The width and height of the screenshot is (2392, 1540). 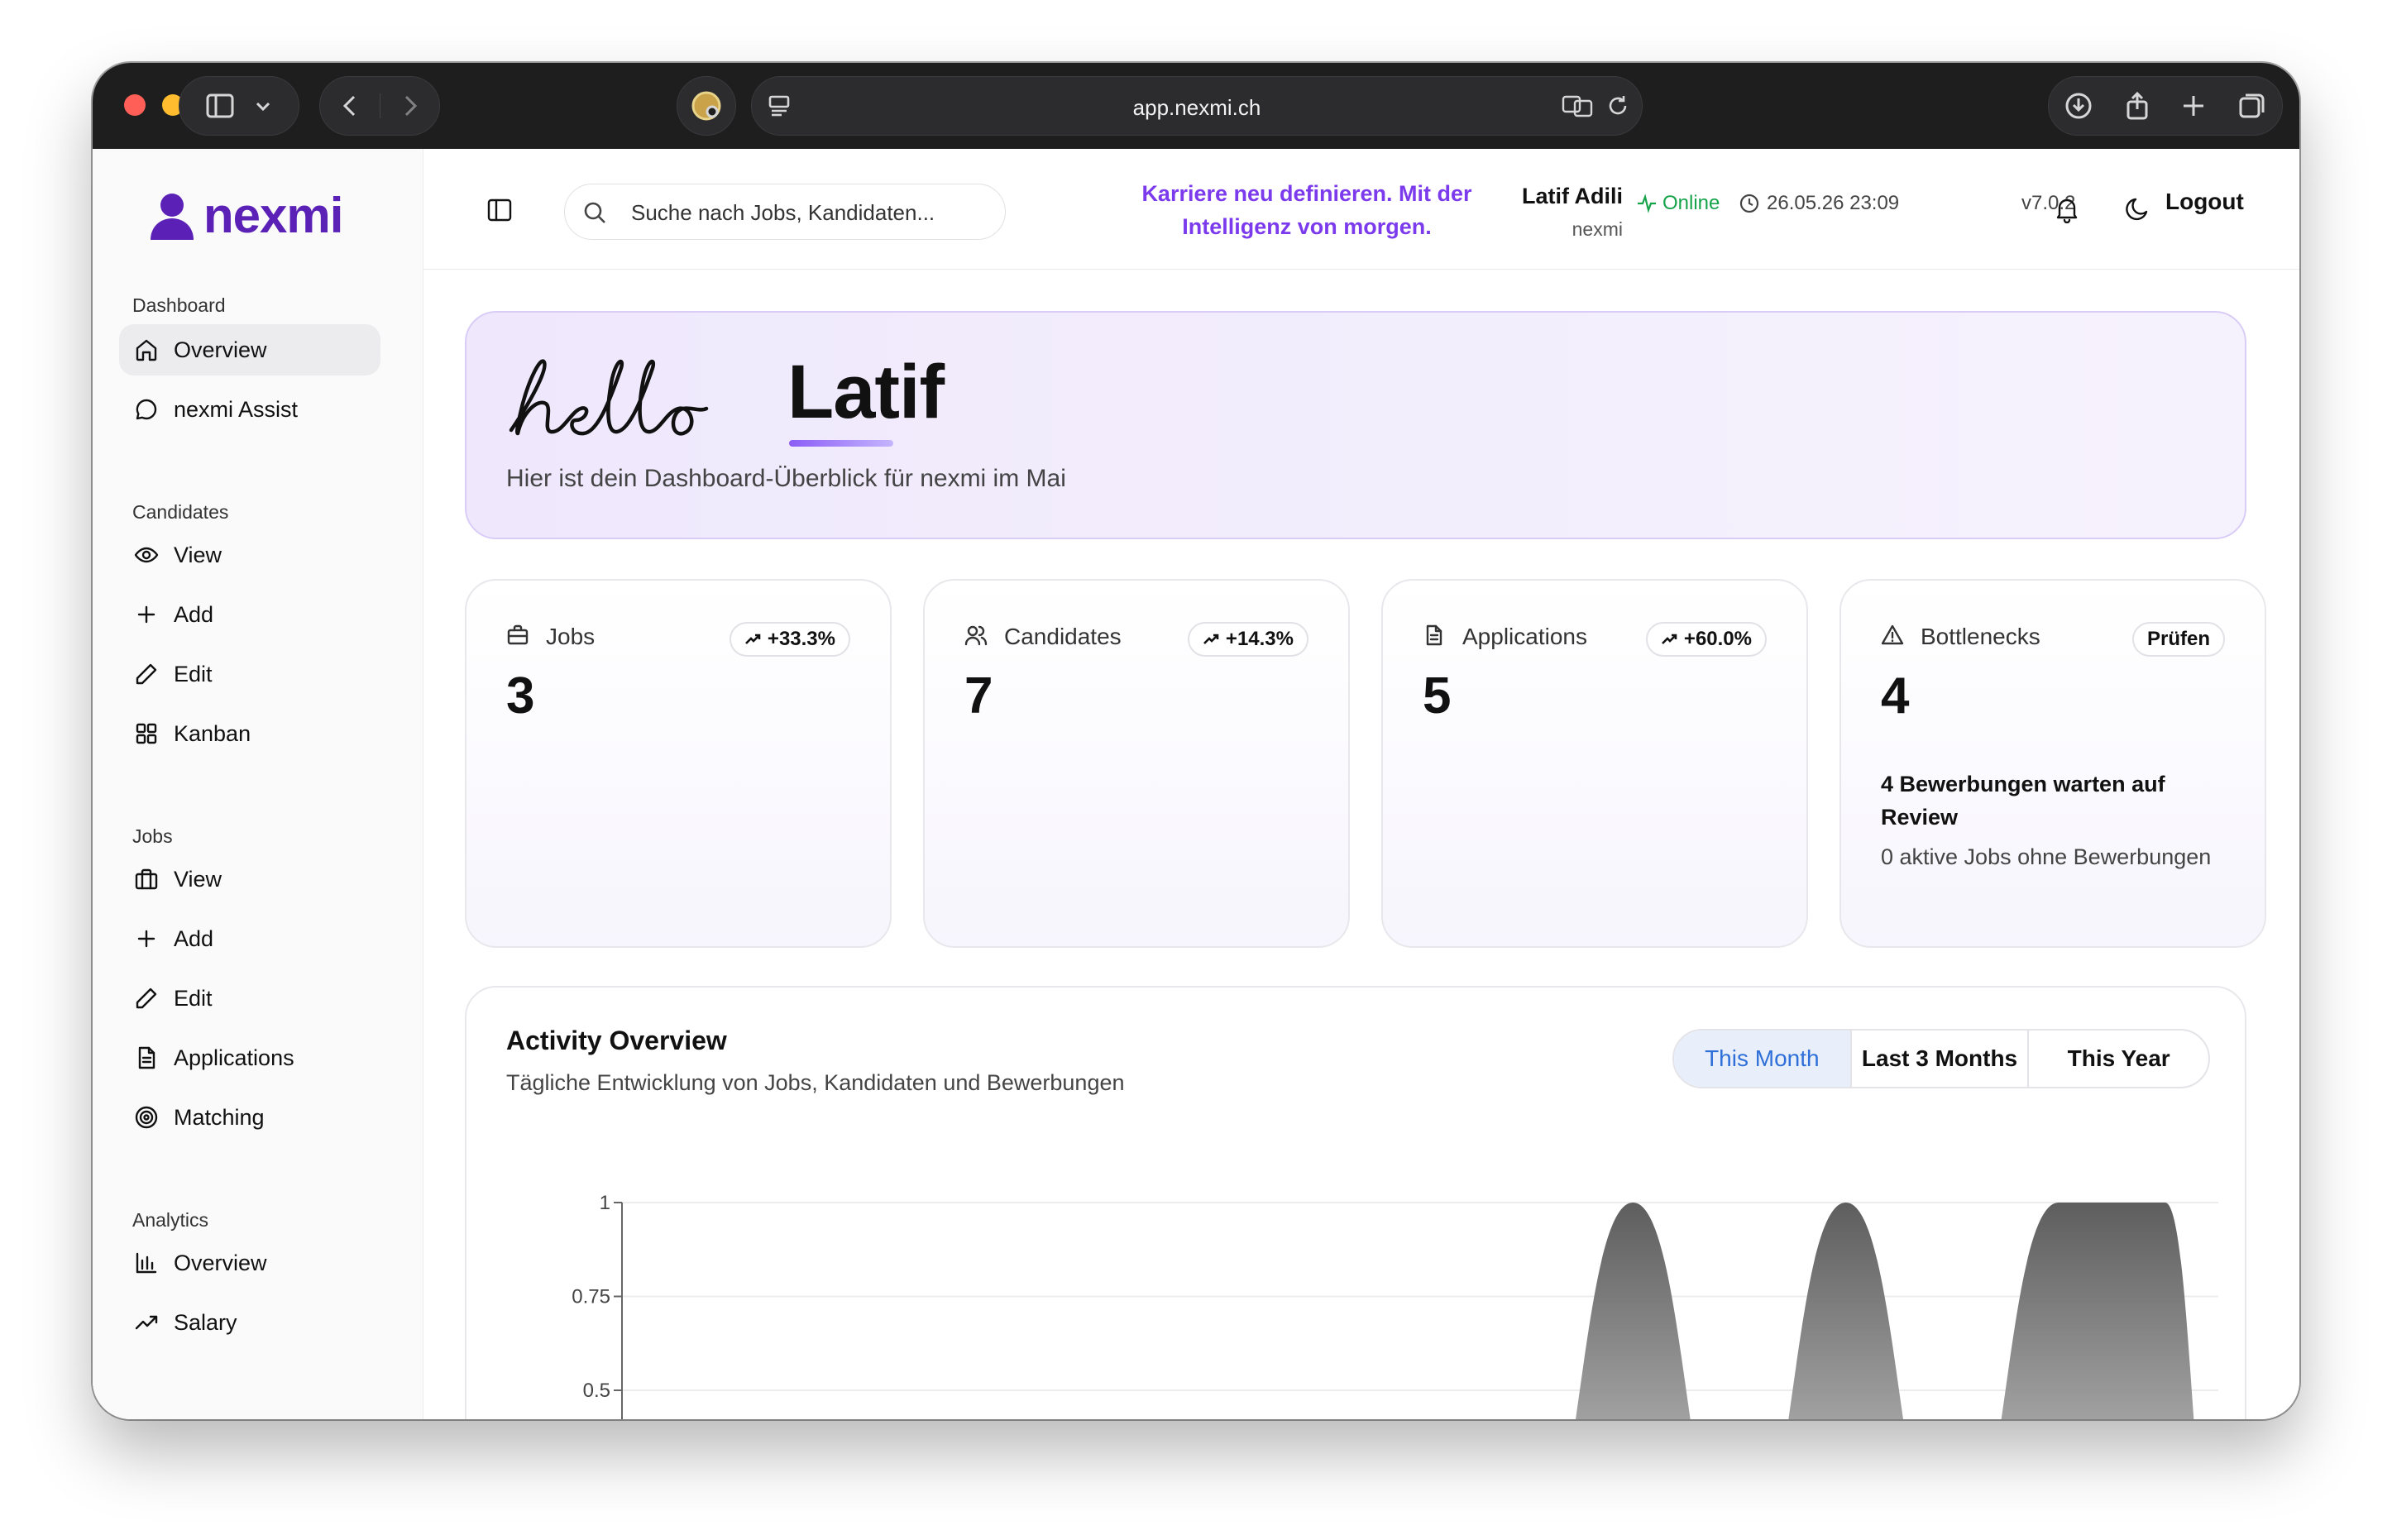 What do you see at coordinates (678, 763) in the screenshot?
I see `stat-card-jobs: Jobs +33.3% 3` at bounding box center [678, 763].